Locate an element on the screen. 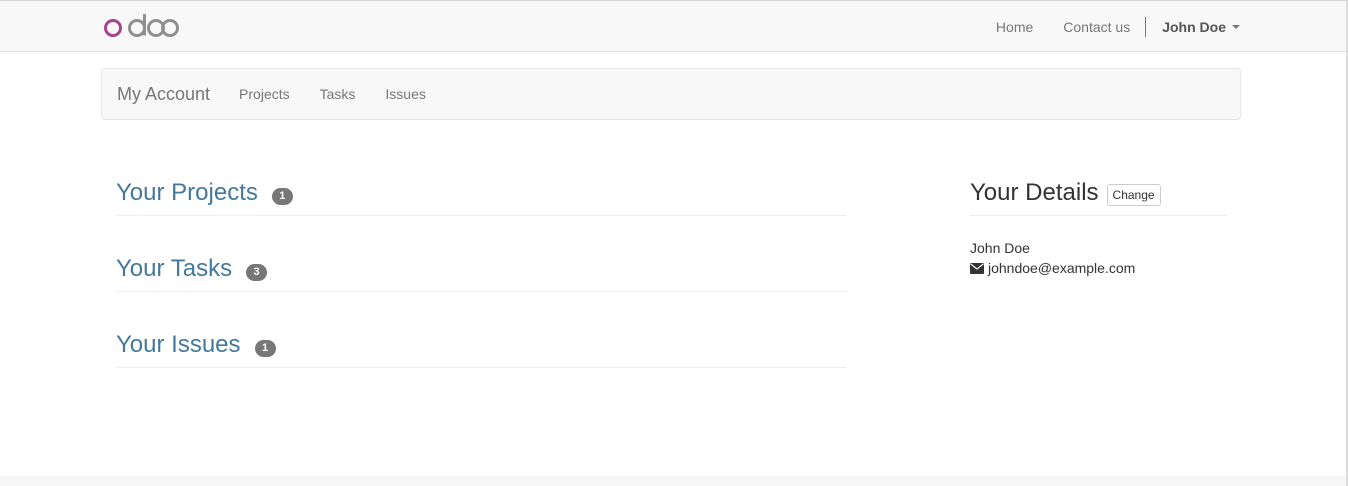  odoo-logo is located at coordinates (141, 27).